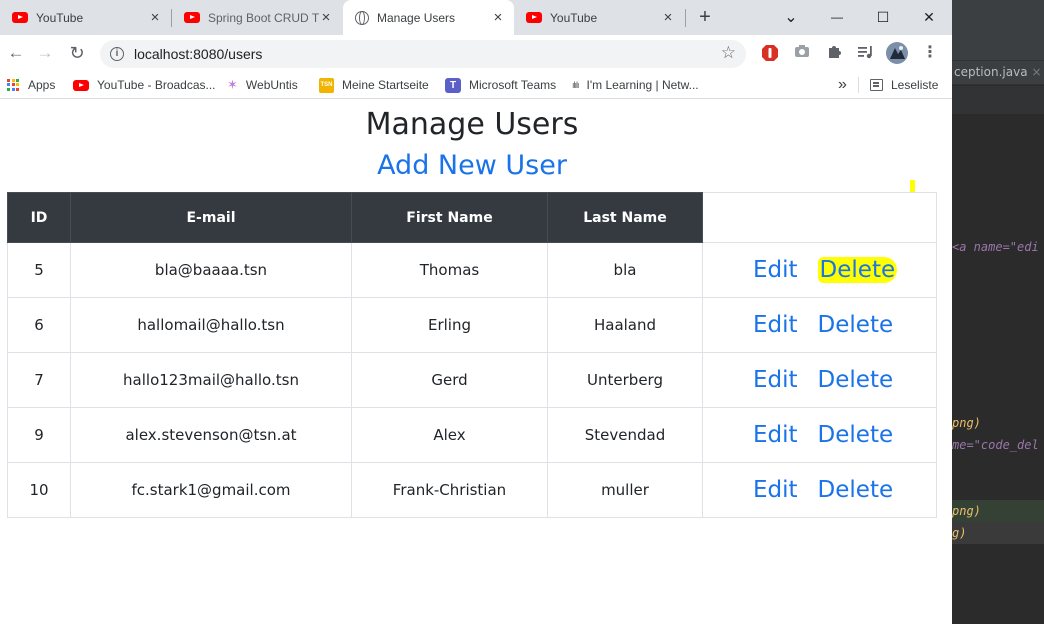 The width and height of the screenshot is (1044, 624). Describe the element at coordinates (45, 53) in the screenshot. I see `forward-arrow-icon: →` at that location.